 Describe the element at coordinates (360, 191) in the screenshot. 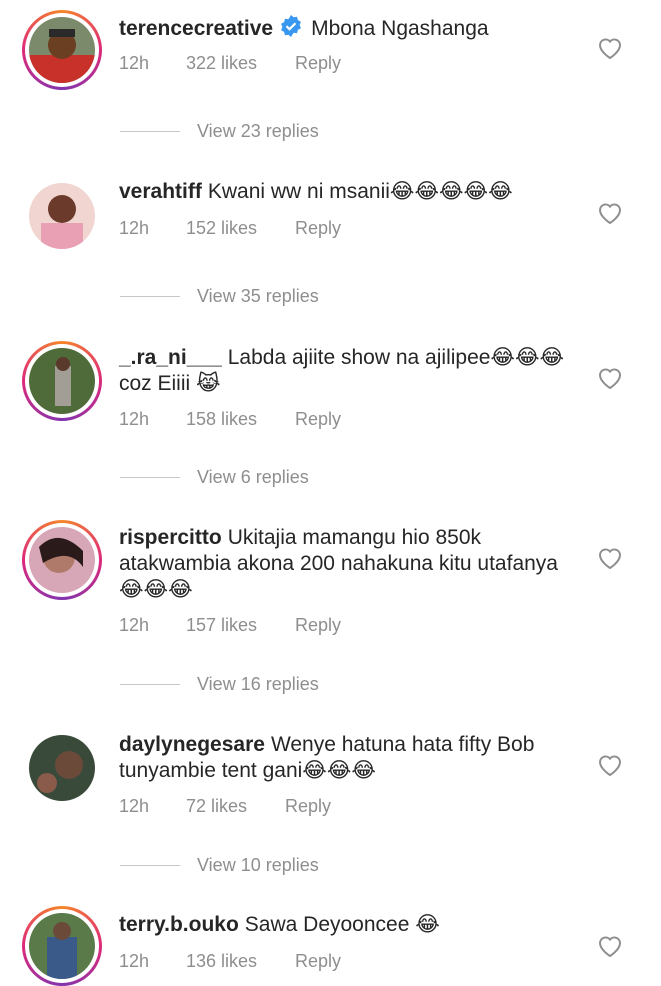

I see `comment-text: Kwani ww ni msanii😂😂😂😂😂` at that location.